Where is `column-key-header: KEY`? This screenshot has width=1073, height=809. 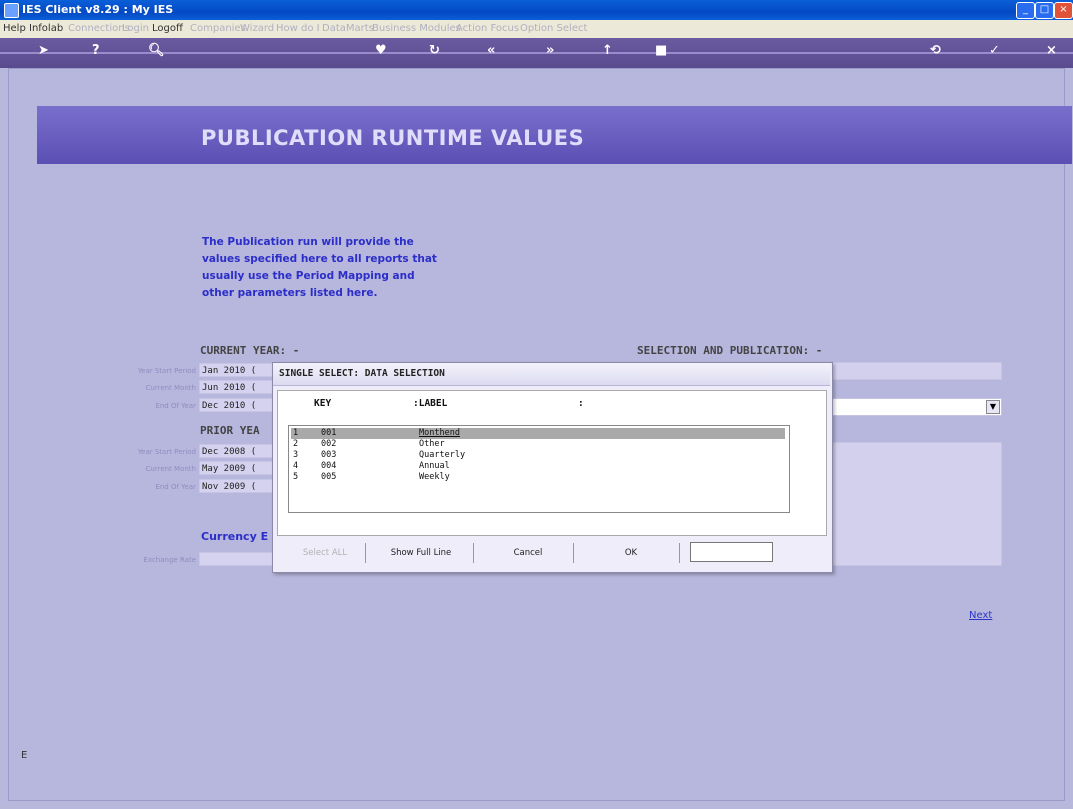 column-key-header: KEY is located at coordinates (323, 403).